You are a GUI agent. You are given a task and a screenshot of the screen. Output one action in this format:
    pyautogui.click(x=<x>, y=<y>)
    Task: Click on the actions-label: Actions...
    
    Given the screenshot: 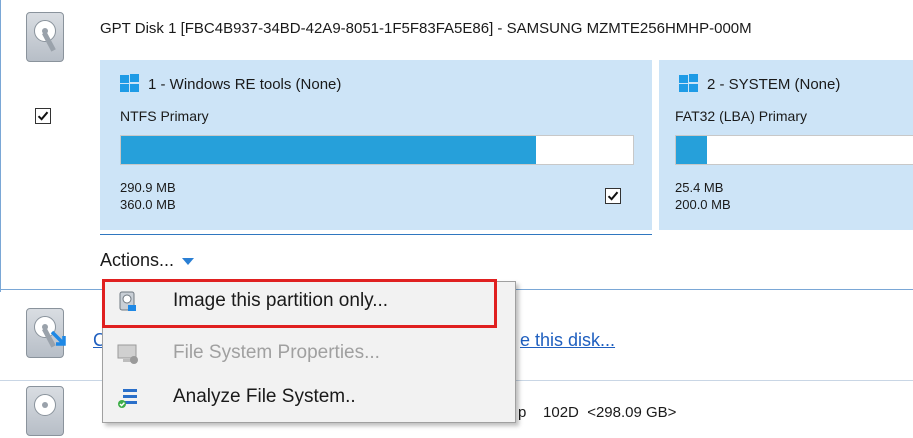 What is the action you would take?
    pyautogui.click(x=137, y=260)
    